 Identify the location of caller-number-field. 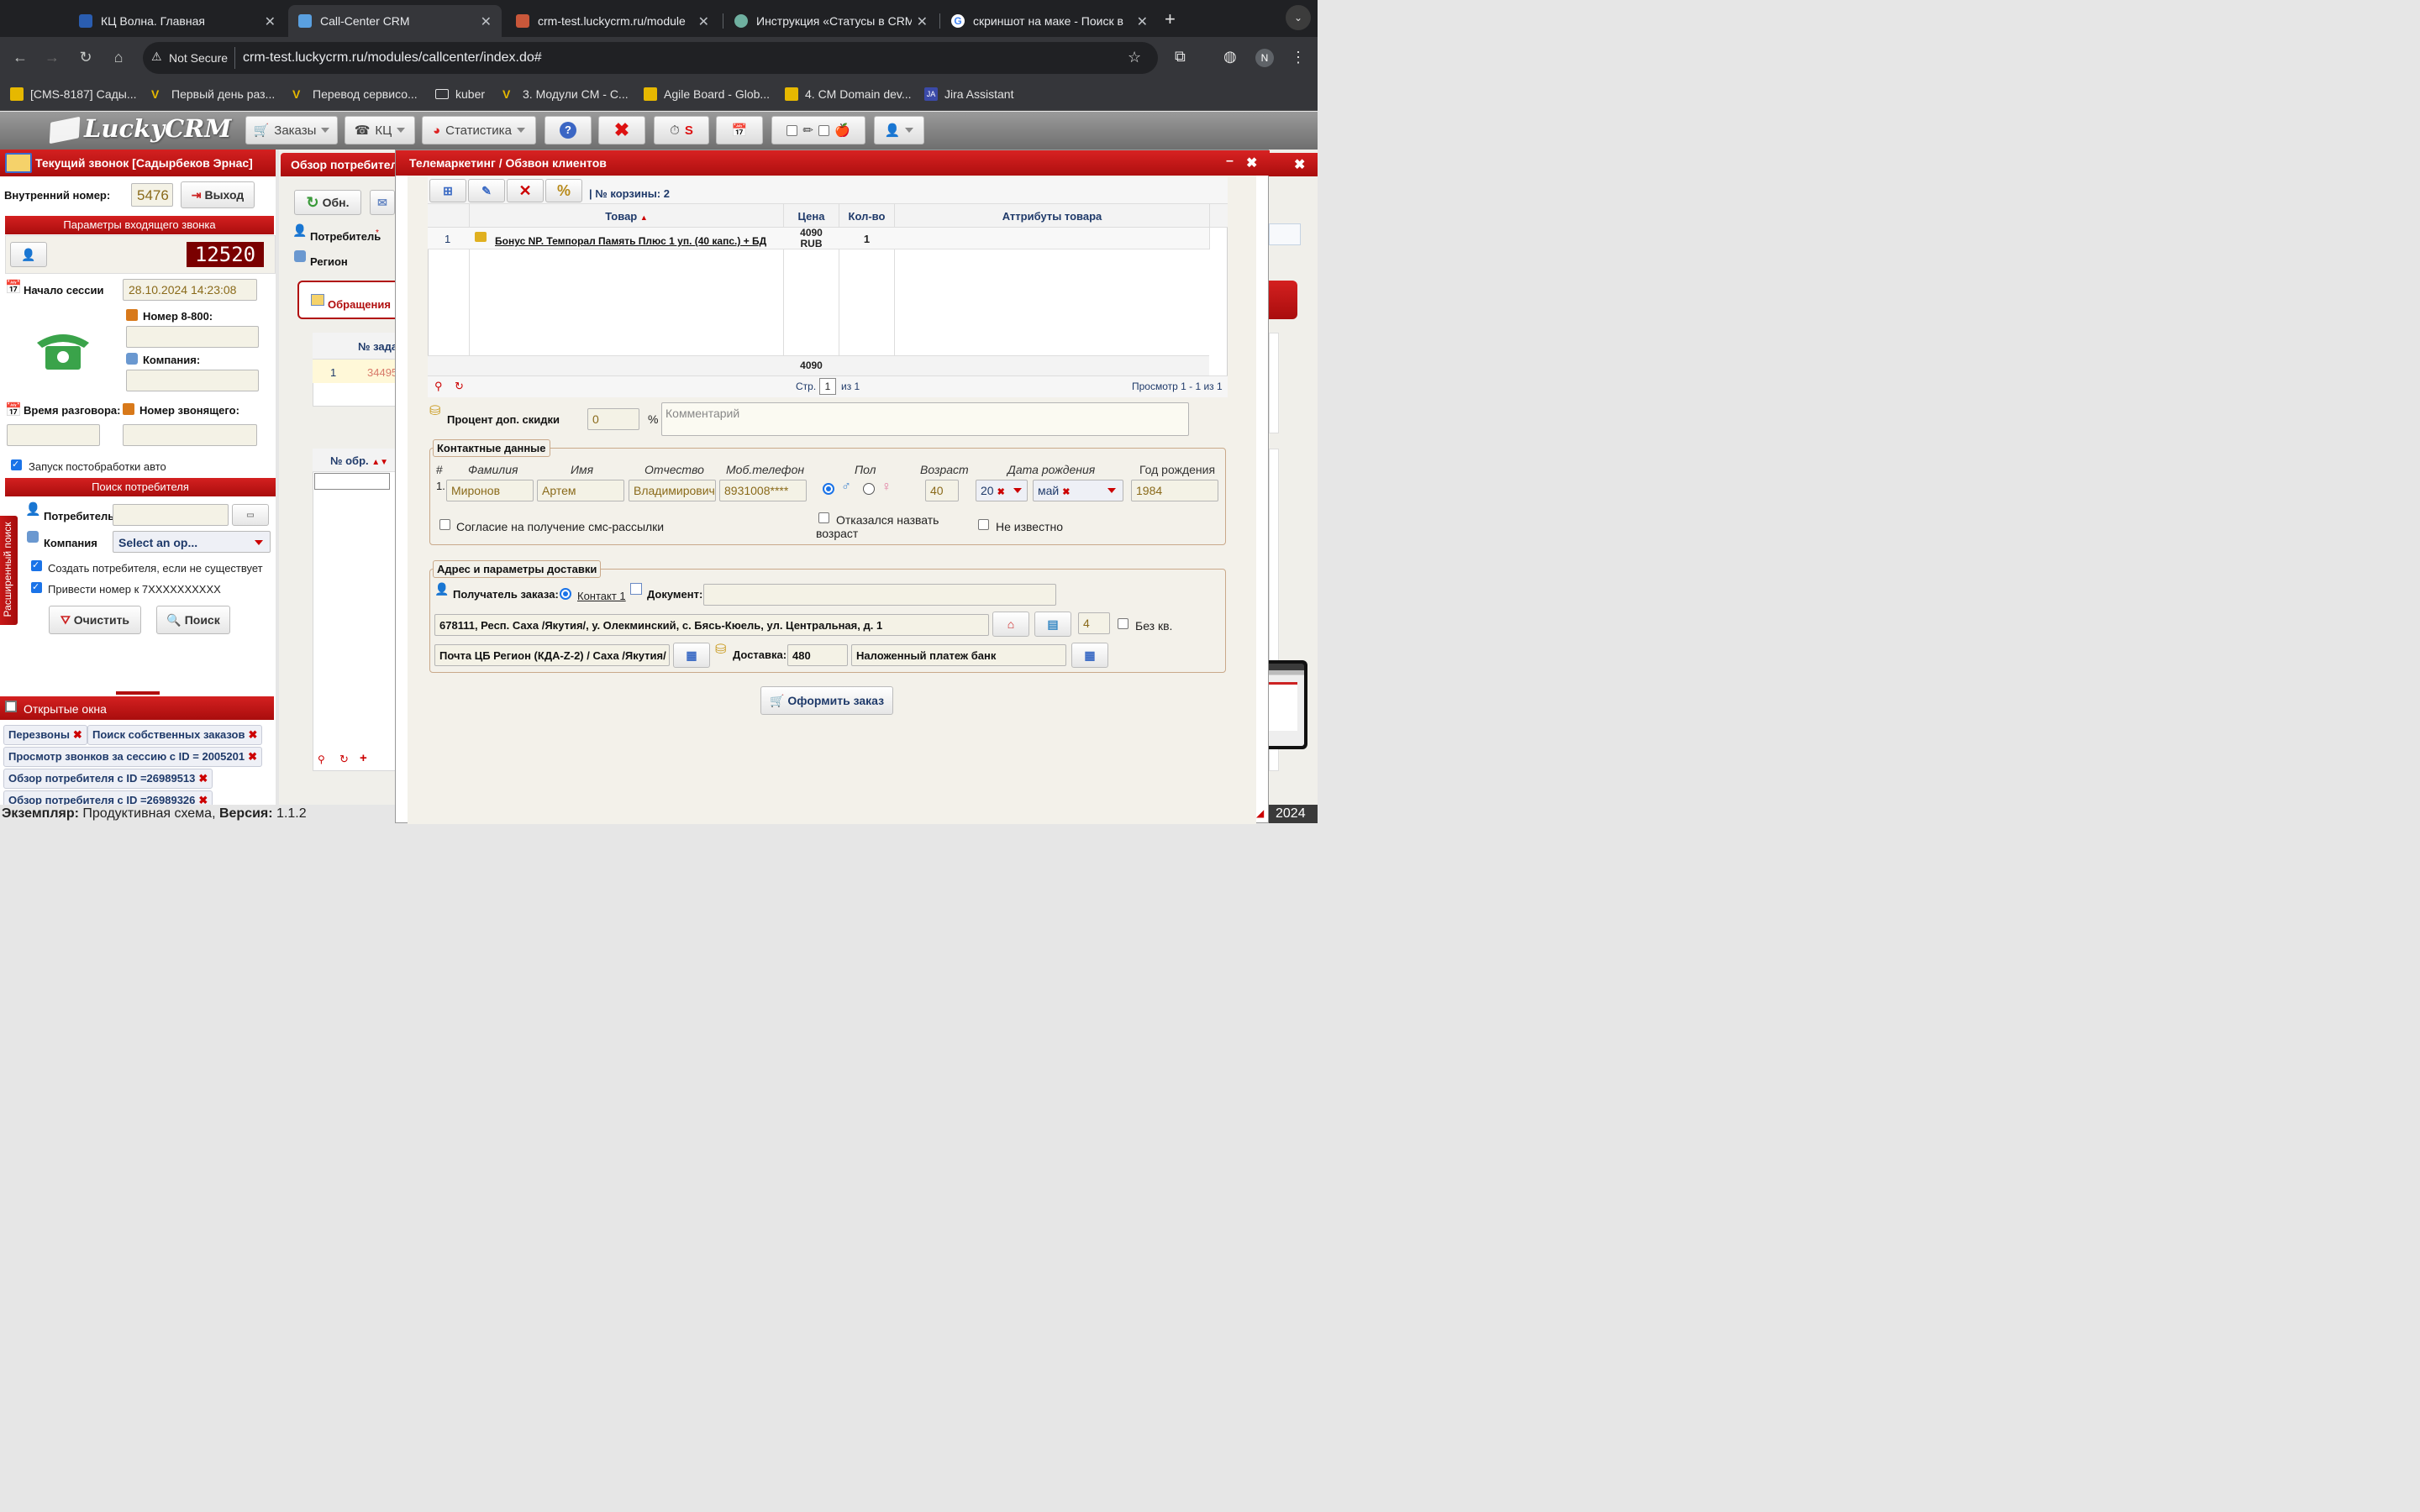
(190, 435).